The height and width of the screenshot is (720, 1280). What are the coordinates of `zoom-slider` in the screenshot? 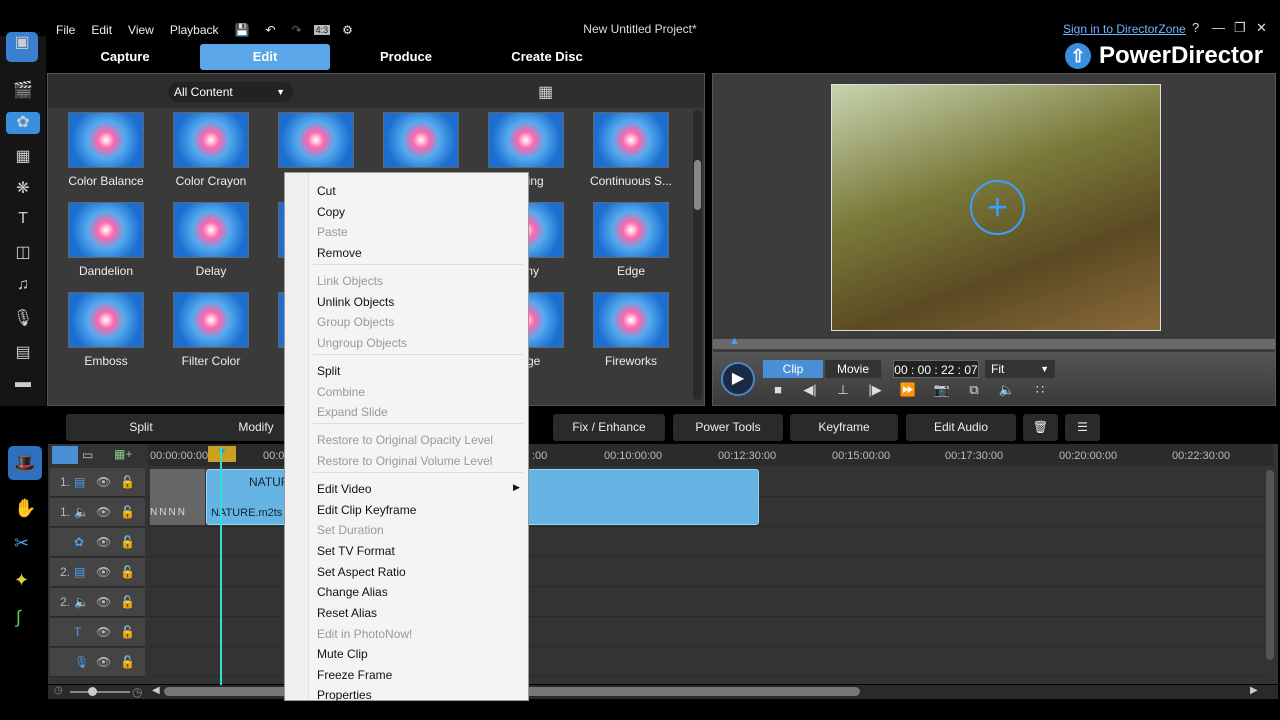 It's located at (100, 691).